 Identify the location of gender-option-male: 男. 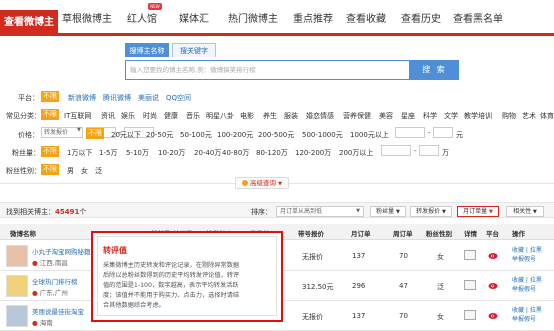
(70, 171).